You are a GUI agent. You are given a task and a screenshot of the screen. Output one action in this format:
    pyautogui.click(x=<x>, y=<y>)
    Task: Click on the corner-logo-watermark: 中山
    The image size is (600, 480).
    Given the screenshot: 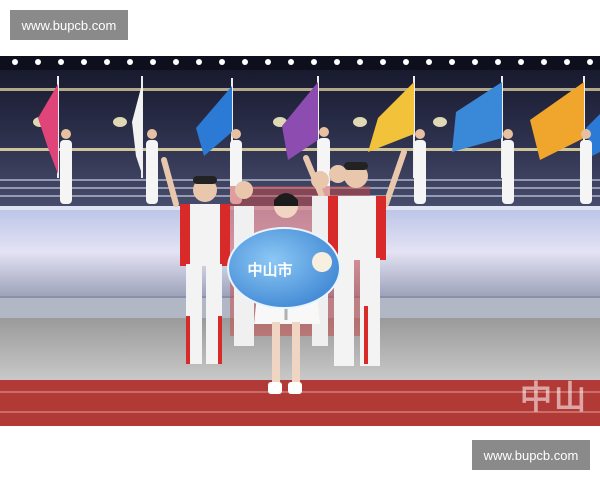 What is the action you would take?
    pyautogui.click(x=554, y=397)
    